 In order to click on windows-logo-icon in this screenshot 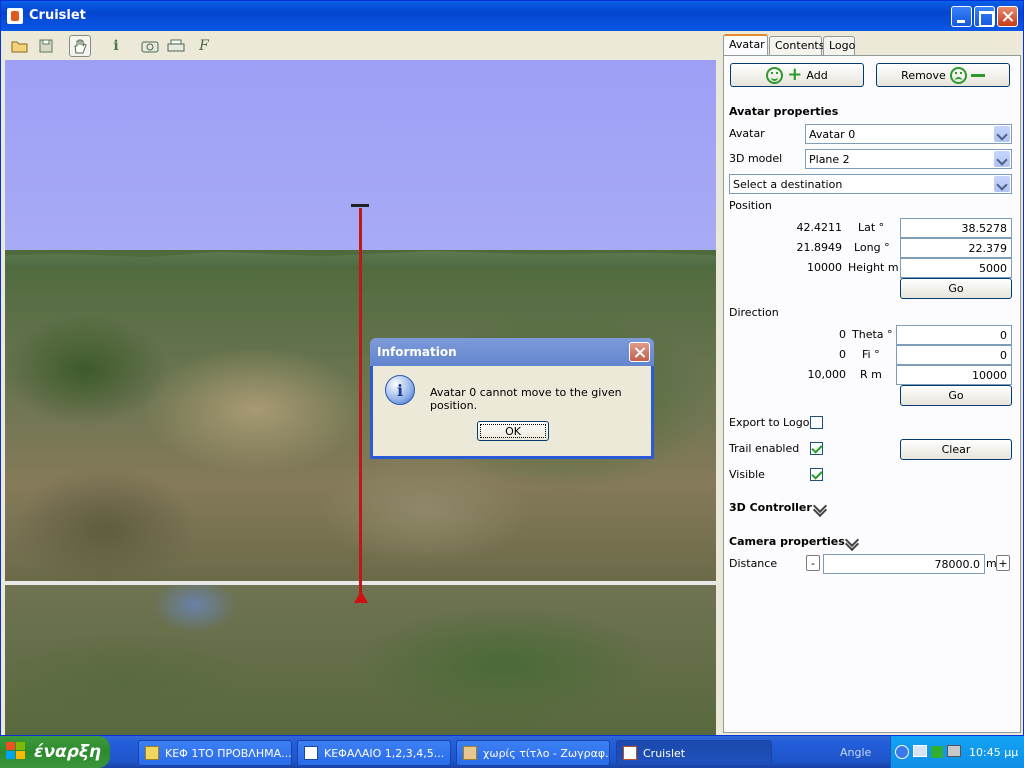, I will do `click(17, 752)`.